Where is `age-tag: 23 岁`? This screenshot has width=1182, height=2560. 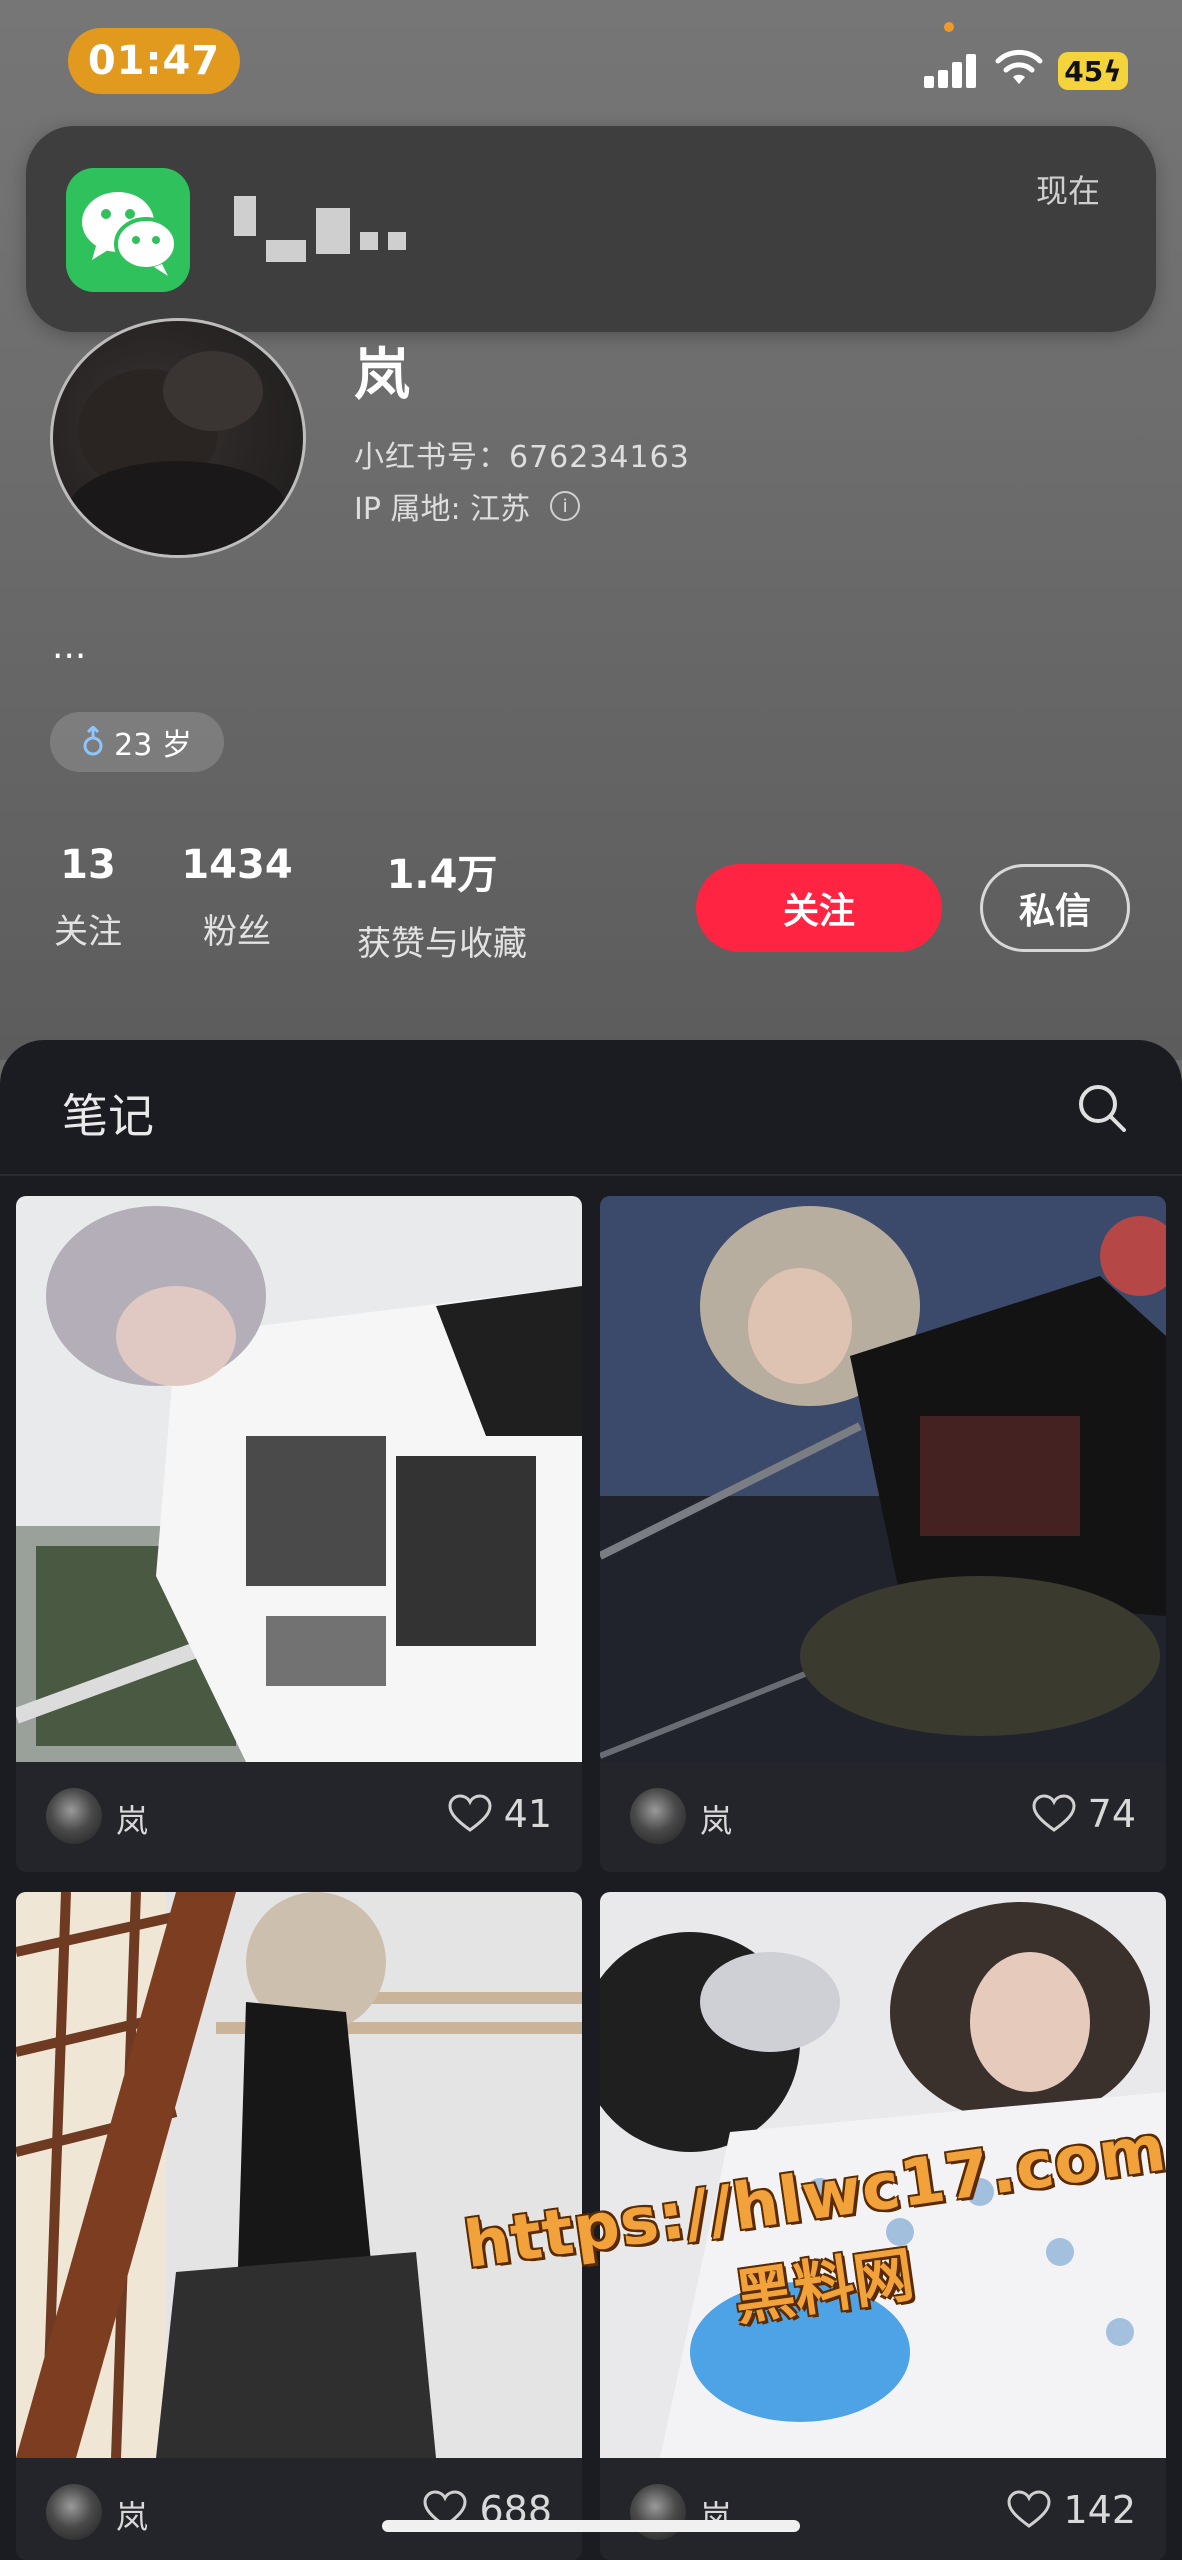
age-tag: 23 岁 is located at coordinates (137, 742).